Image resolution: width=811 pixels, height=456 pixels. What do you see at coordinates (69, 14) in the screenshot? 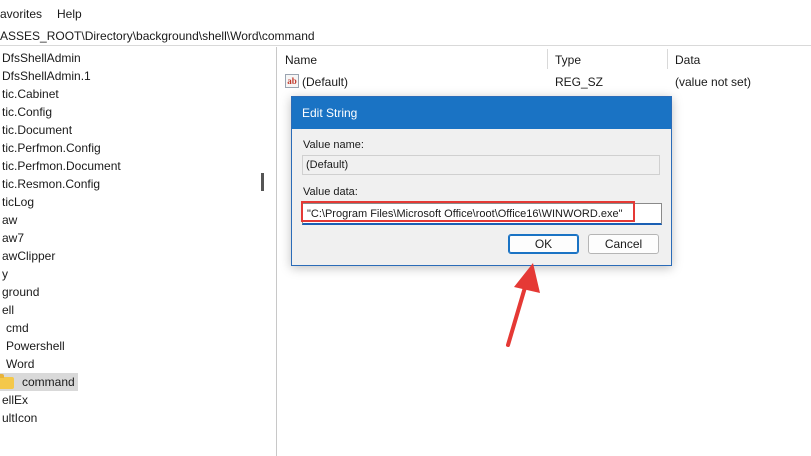
I see `menu-help: Help` at bounding box center [69, 14].